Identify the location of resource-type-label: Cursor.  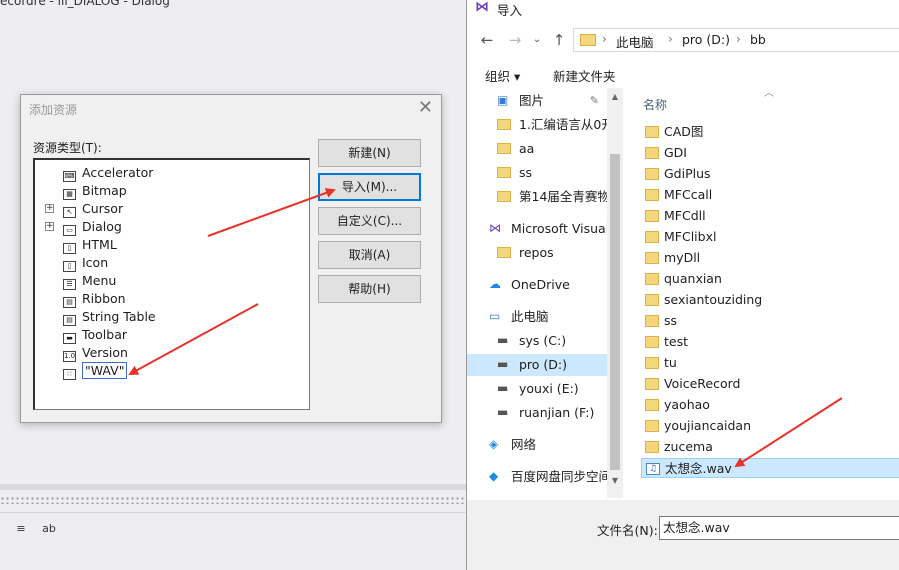
(103, 208).